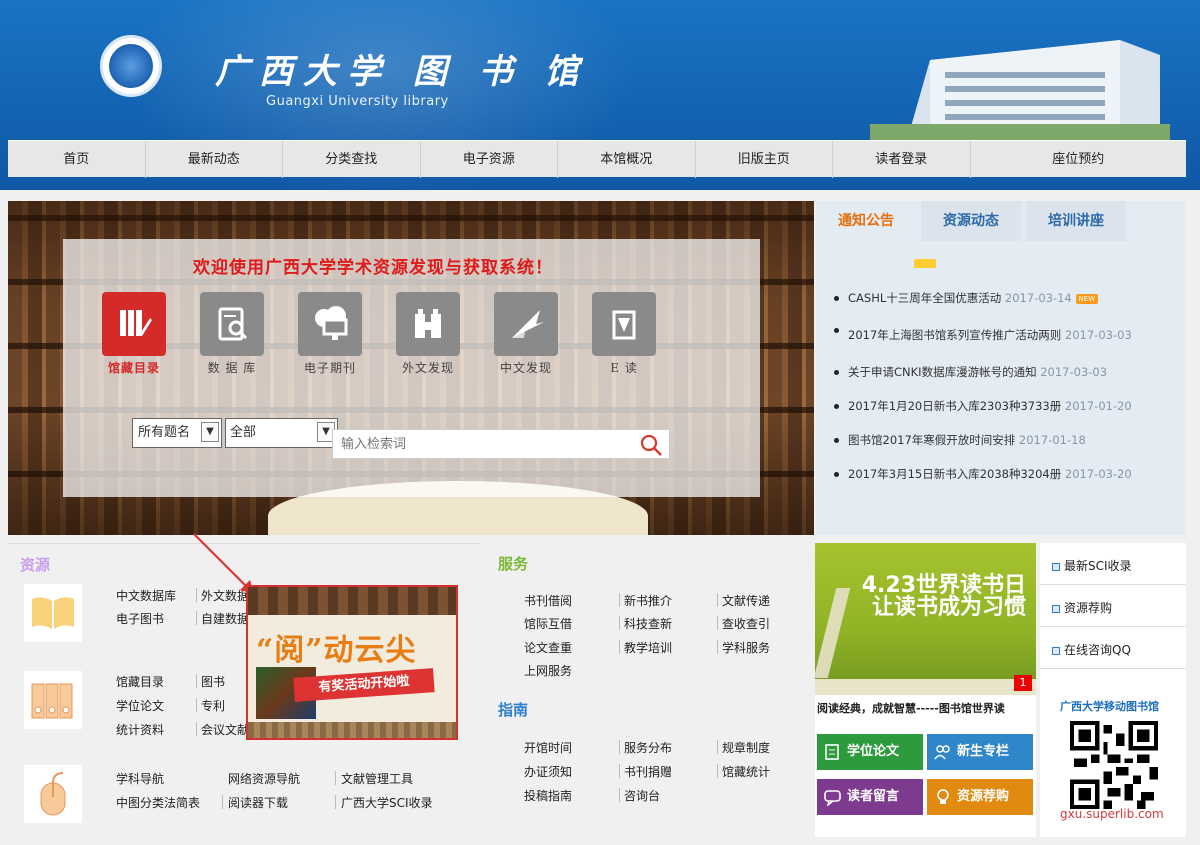  What do you see at coordinates (971, 221) in the screenshot?
I see `tab-resource-news: 资源动态` at bounding box center [971, 221].